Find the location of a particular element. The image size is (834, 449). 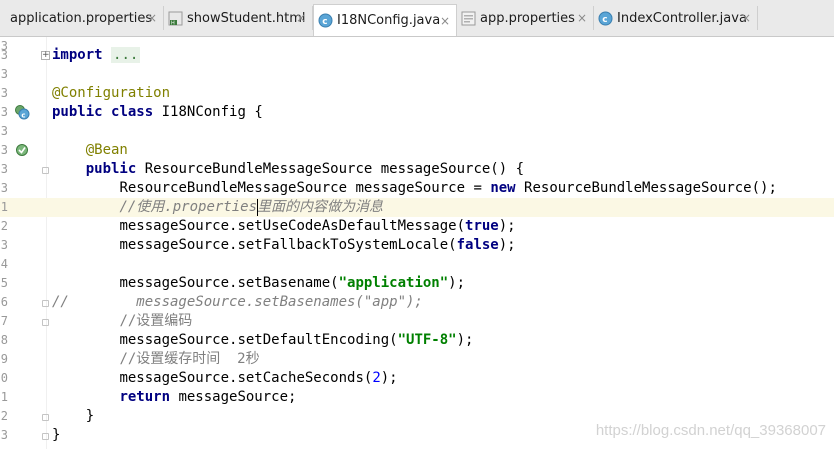

commented-out-setbasenames: // messageSource.setBasenames("app"); is located at coordinates (237, 302).